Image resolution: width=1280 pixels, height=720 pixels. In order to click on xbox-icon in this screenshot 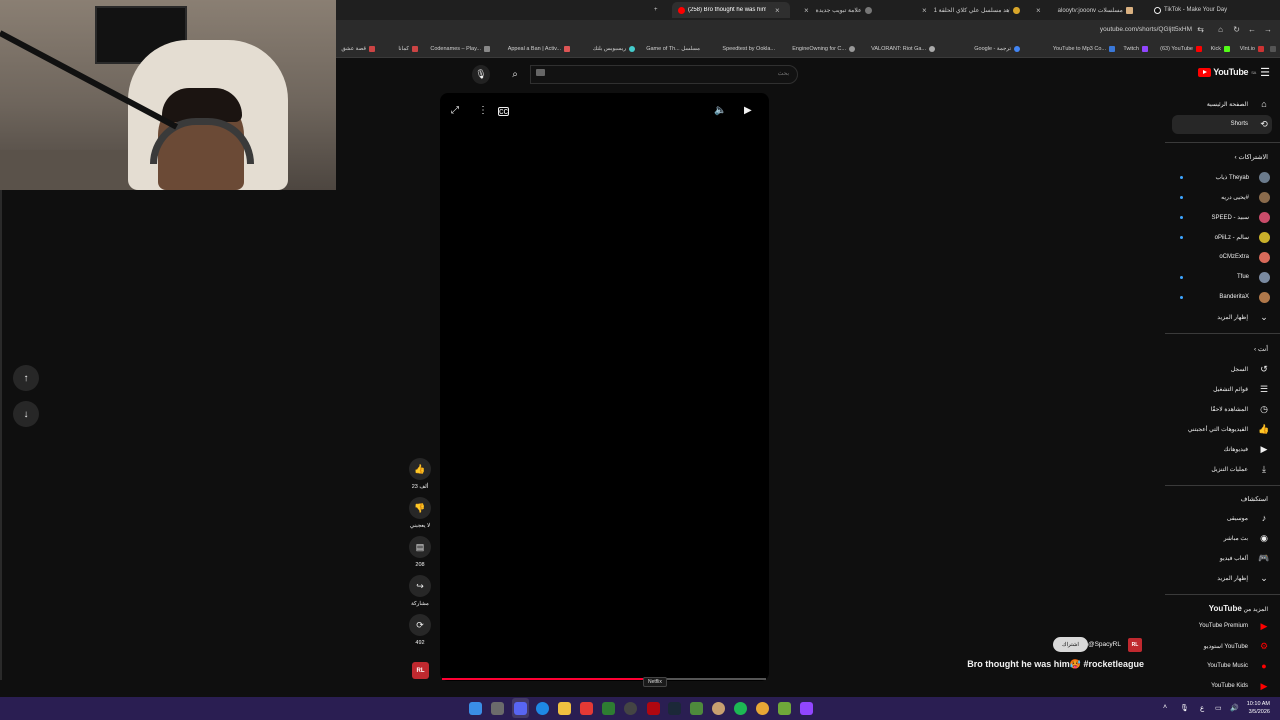, I will do `click(608, 708)`.